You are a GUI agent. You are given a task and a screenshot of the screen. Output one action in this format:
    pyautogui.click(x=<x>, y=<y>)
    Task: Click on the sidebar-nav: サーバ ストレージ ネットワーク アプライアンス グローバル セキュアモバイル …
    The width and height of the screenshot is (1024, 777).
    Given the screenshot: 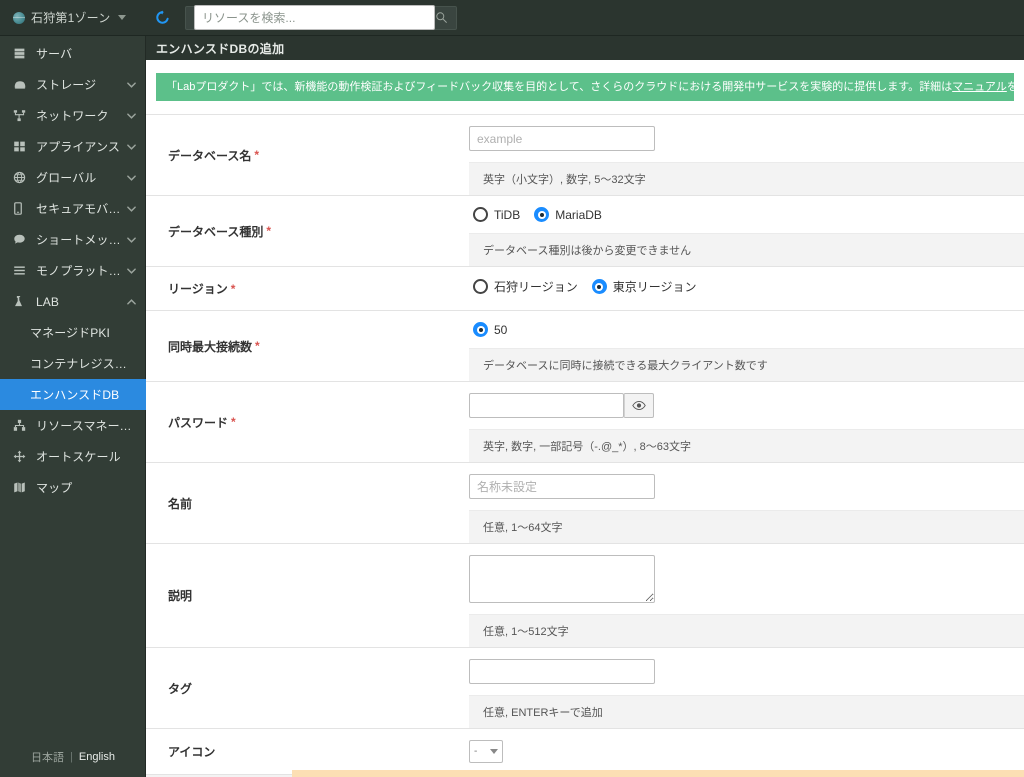 What is the action you would take?
    pyautogui.click(x=73, y=386)
    